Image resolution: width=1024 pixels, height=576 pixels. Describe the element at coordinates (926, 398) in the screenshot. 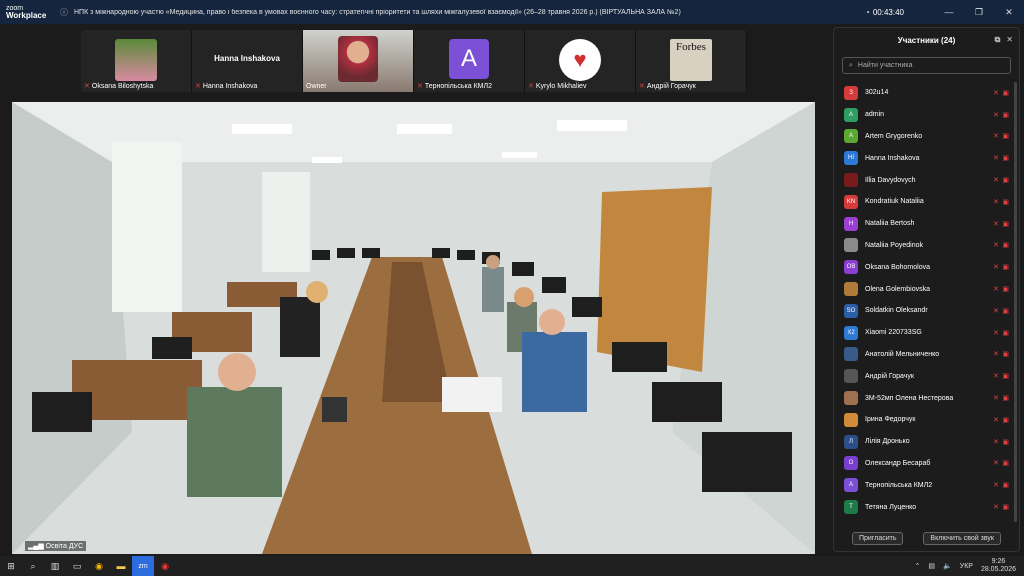

I see `participant-row: 3М-52мп Олена Нестерова ✕ ▣` at that location.